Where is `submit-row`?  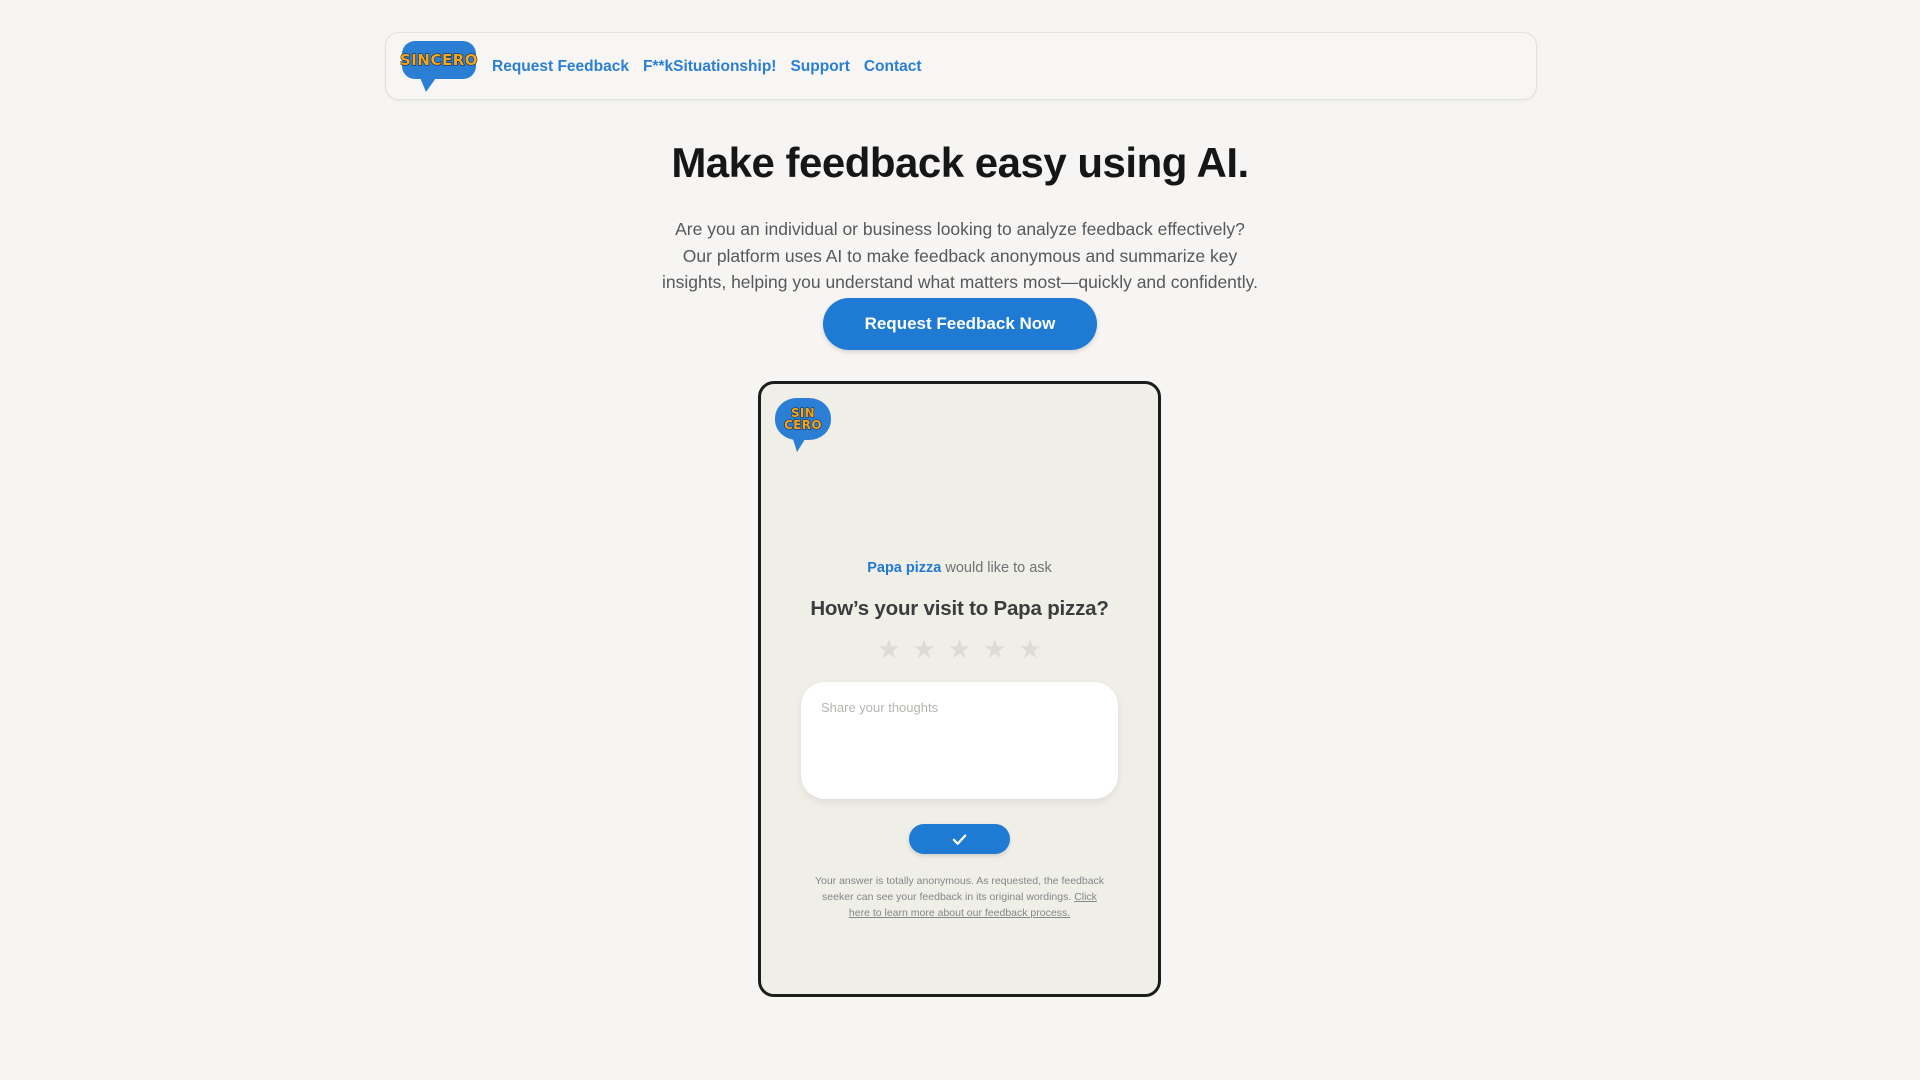 submit-row is located at coordinates (959, 839).